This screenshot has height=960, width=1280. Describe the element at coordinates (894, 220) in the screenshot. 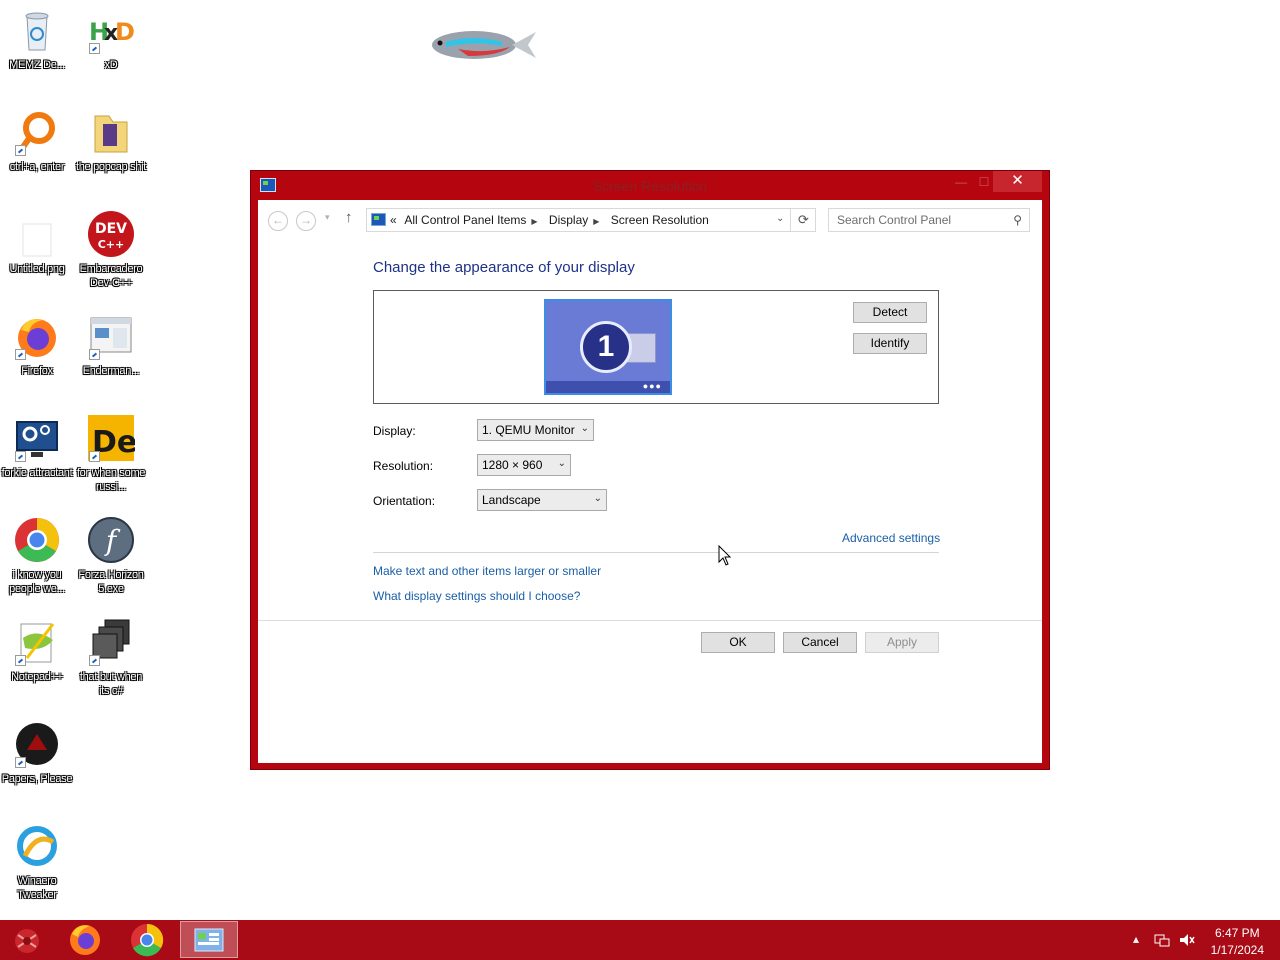

I see `search-placeholder: Search Control Panel` at that location.